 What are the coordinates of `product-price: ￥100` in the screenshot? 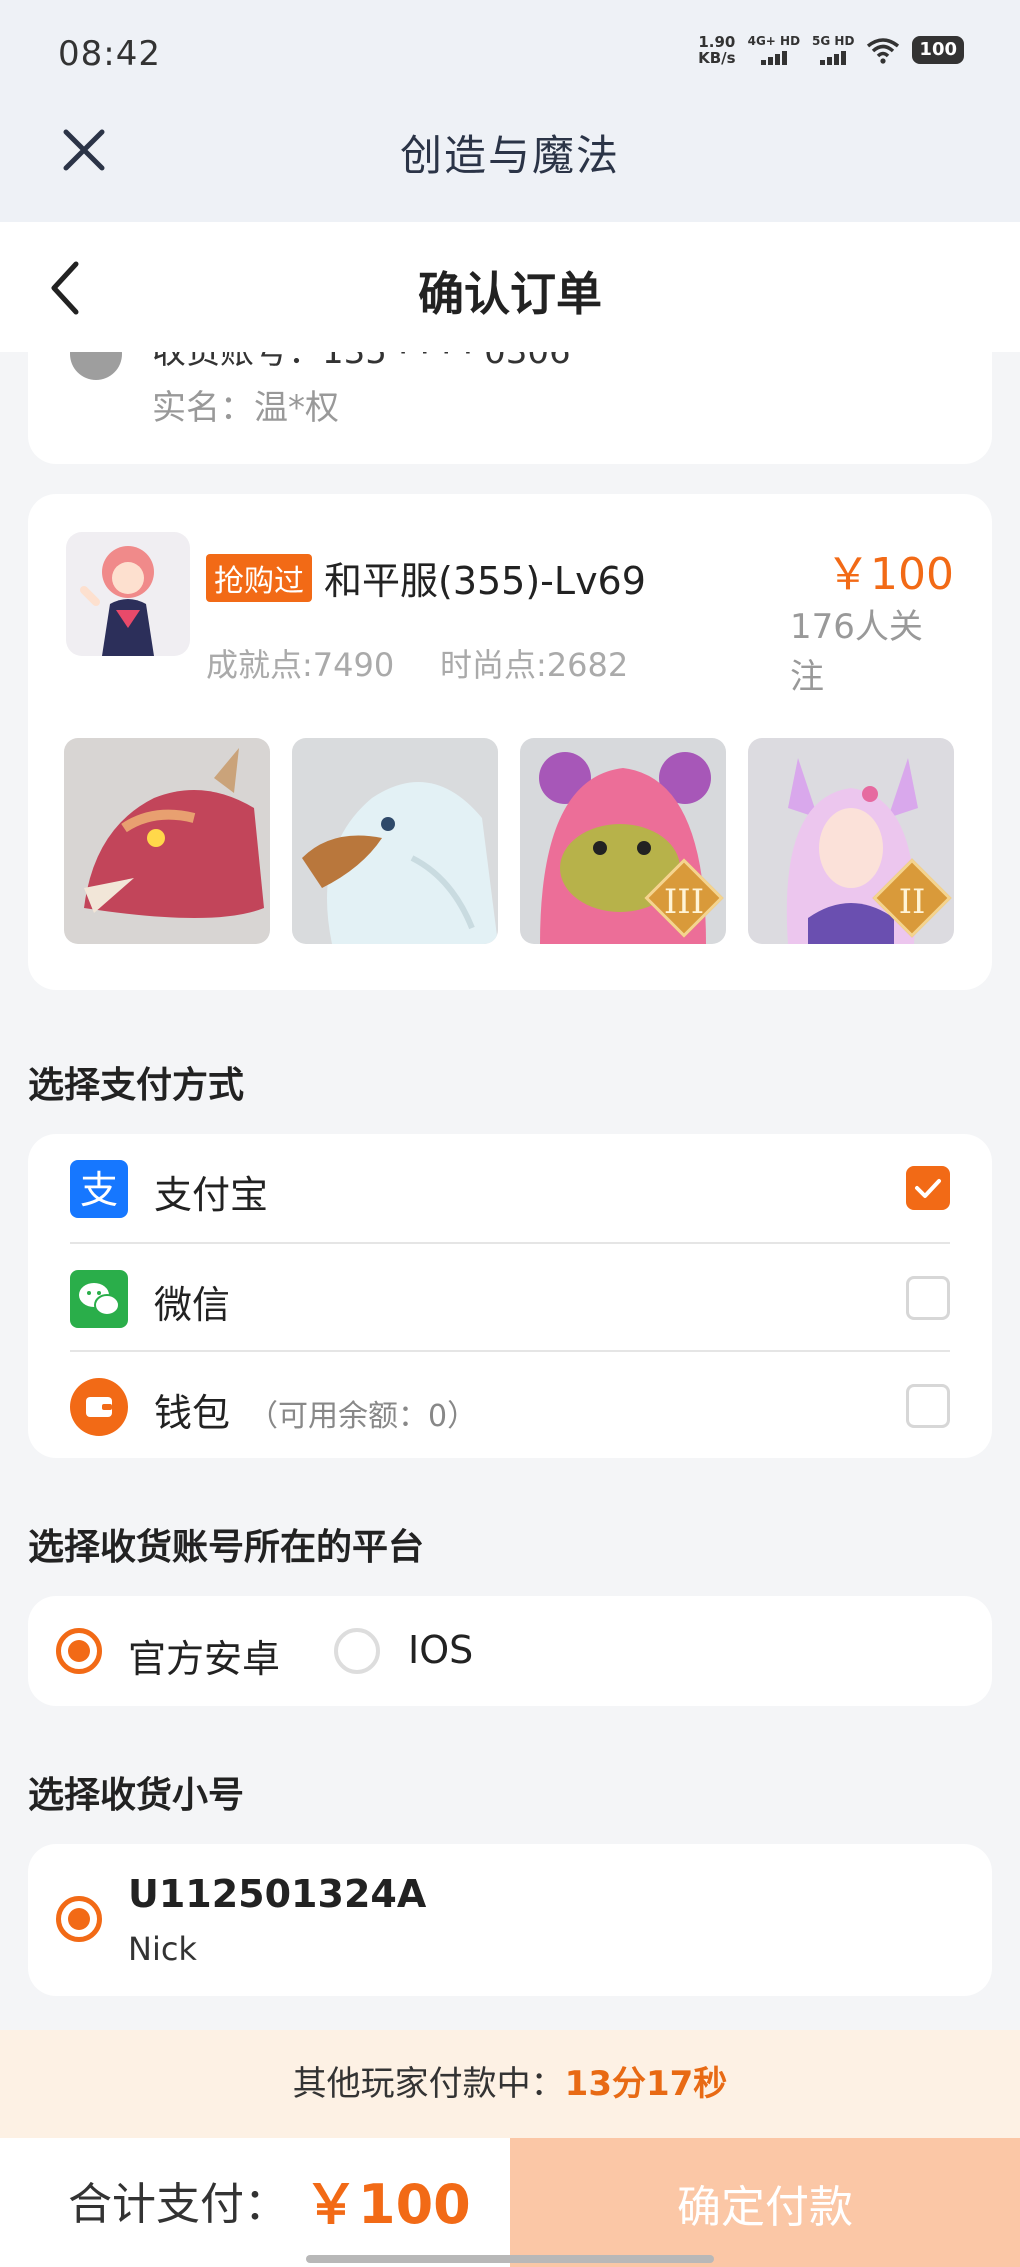 It's located at (890, 574).